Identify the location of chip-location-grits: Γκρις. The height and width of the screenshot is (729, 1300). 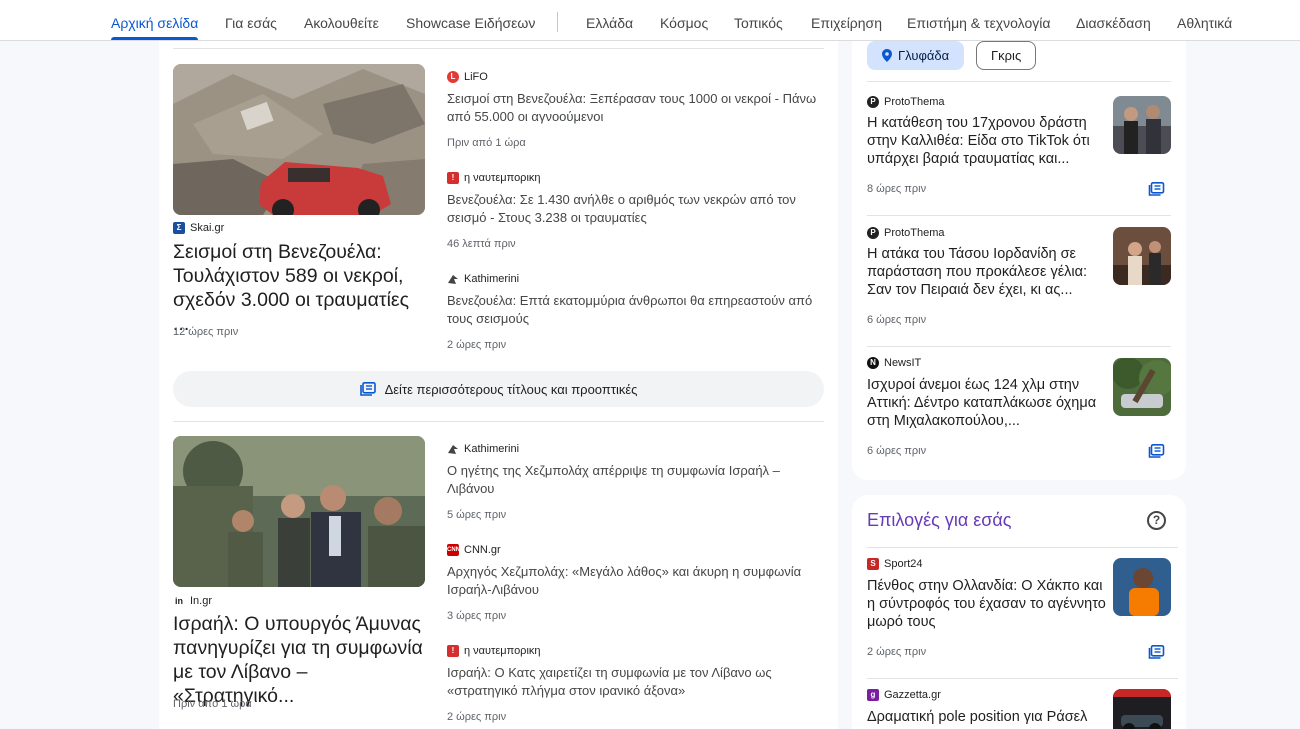
(1006, 55).